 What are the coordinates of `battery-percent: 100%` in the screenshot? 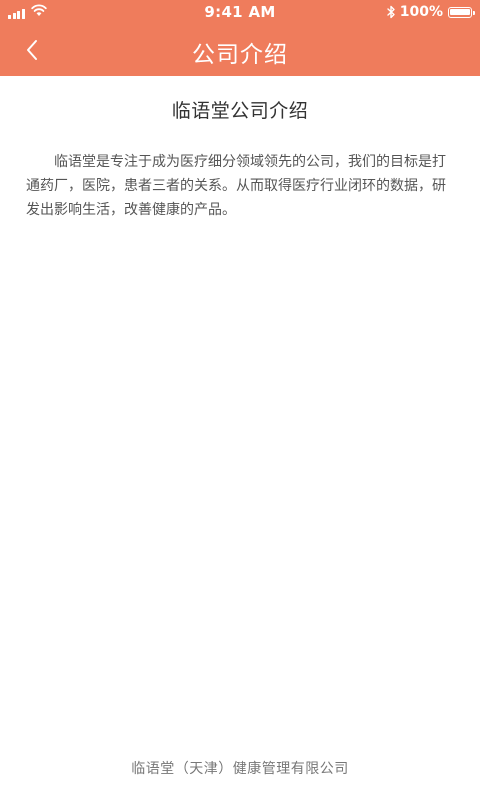 It's located at (421, 12).